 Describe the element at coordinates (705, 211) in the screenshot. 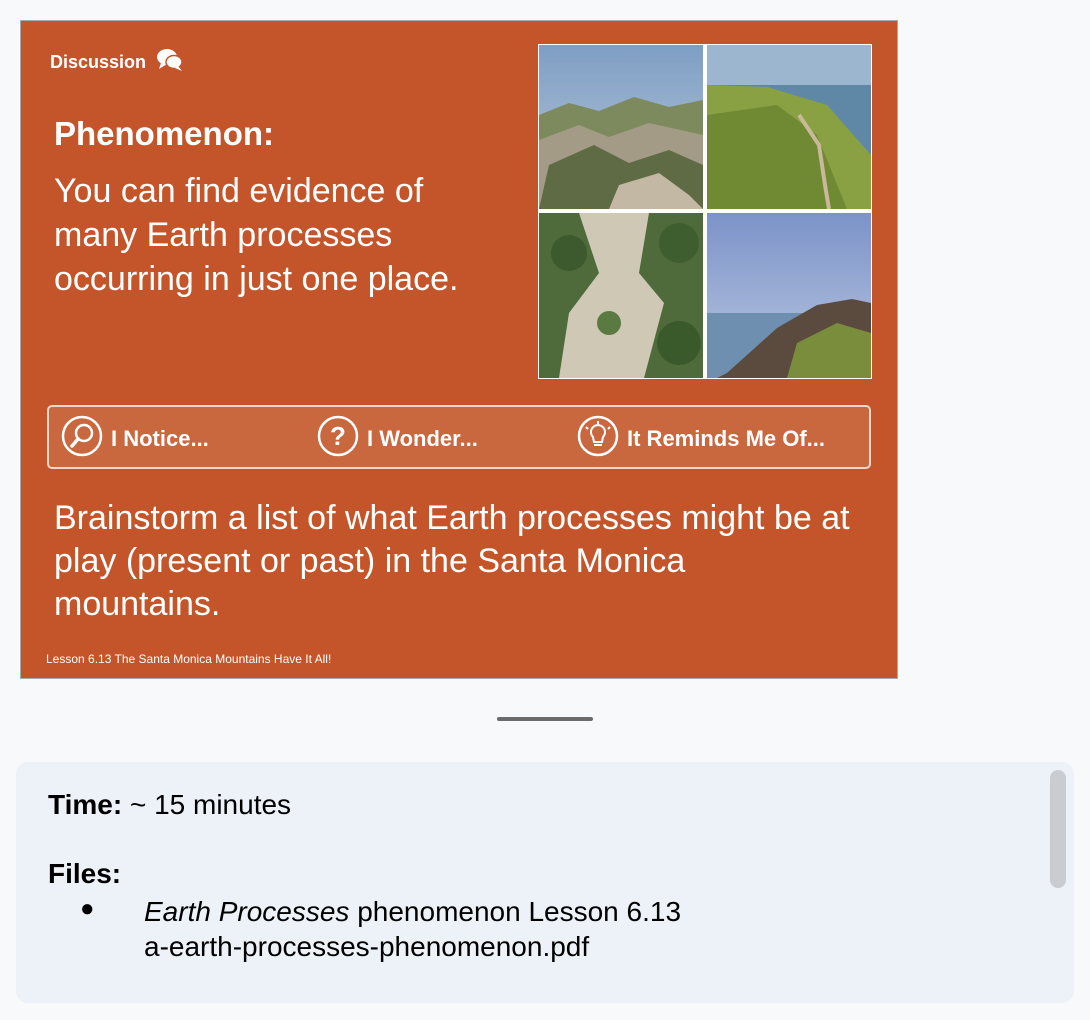

I see `photo-grid` at that location.